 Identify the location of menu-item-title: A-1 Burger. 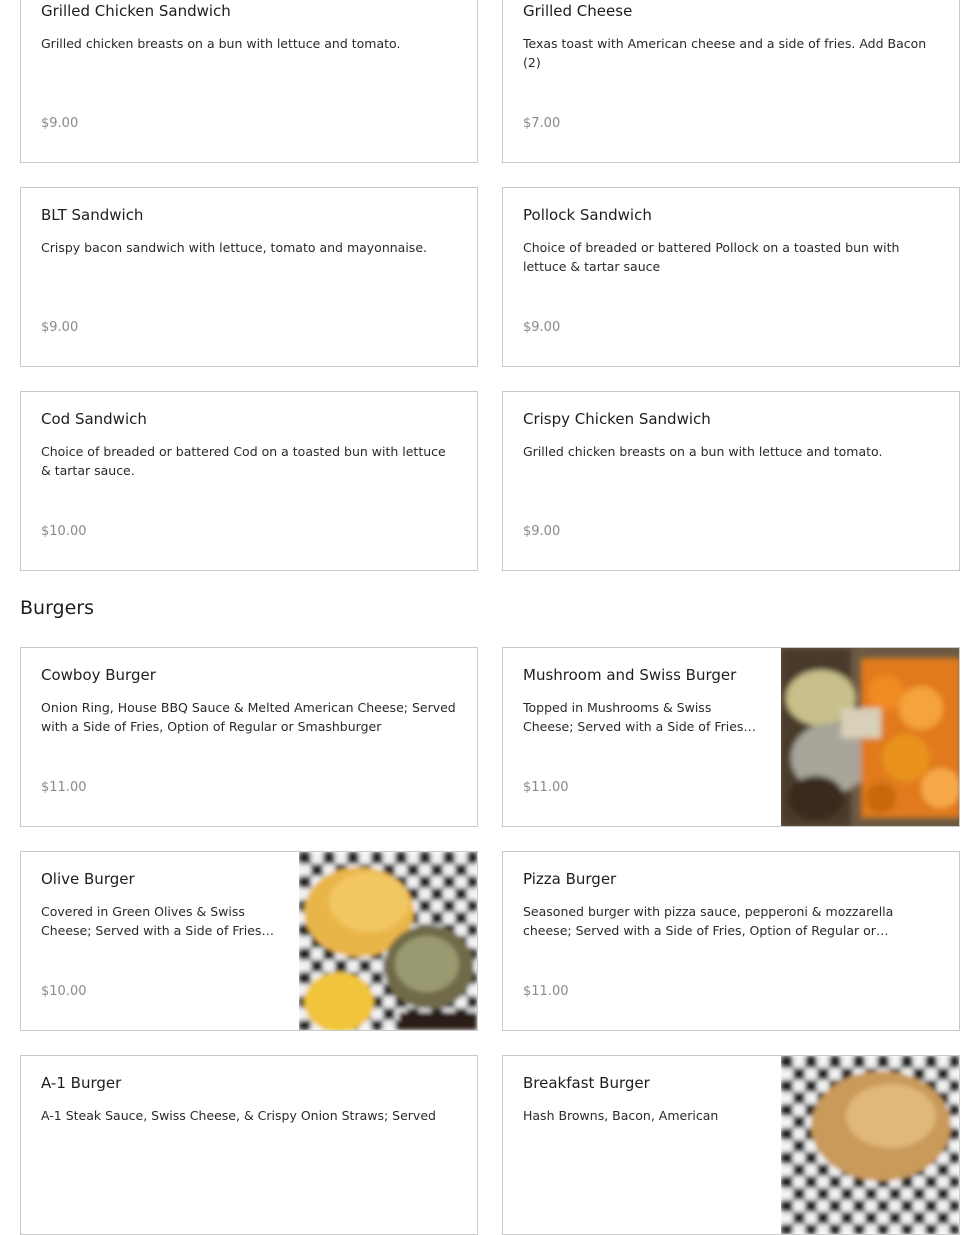
(81, 1083).